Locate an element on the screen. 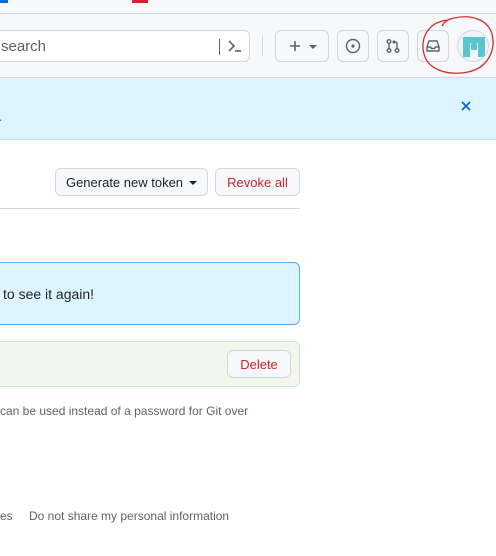  header-accent-blue is located at coordinates (4, 1).